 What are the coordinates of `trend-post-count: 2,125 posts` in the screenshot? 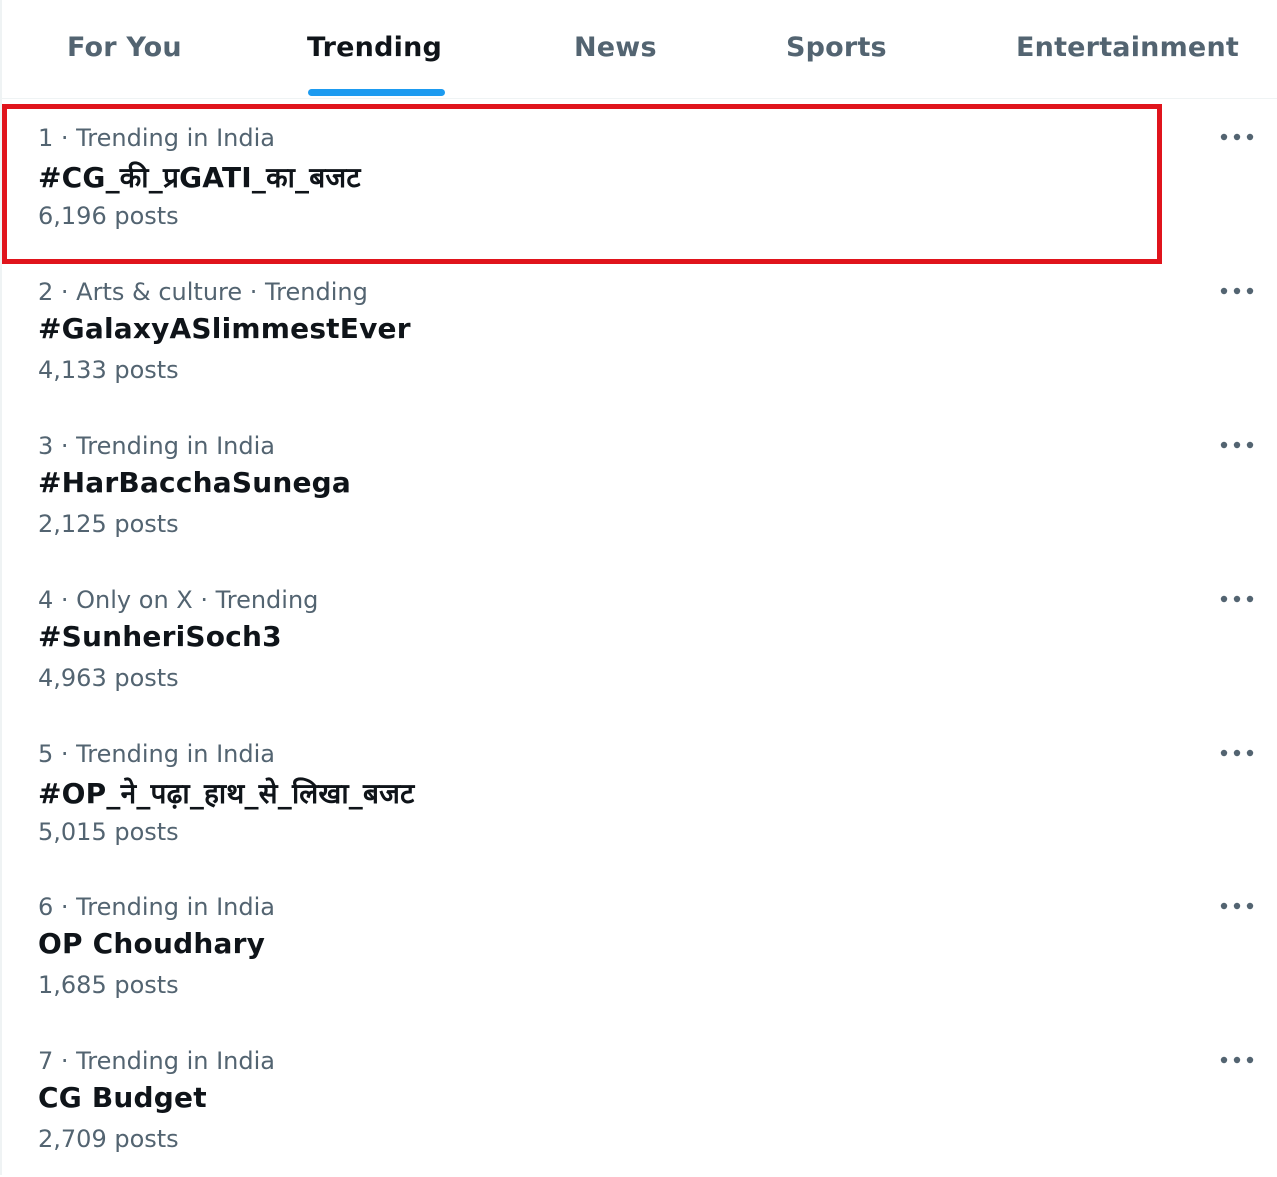 It's located at (108, 524).